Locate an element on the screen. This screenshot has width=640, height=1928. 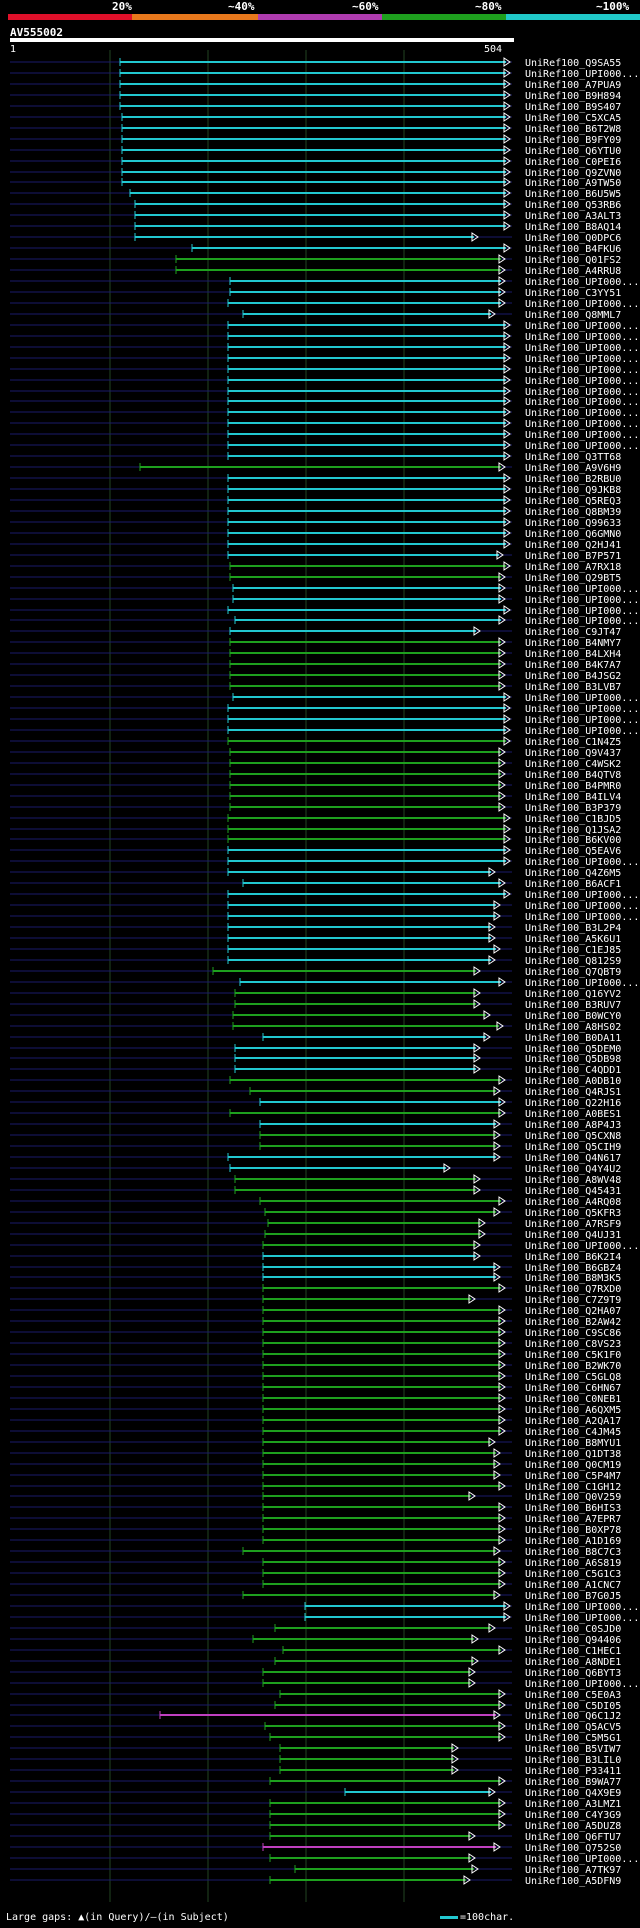
hit-label: UniRef100_C1N4Z5 is located at coordinates (573, 742).